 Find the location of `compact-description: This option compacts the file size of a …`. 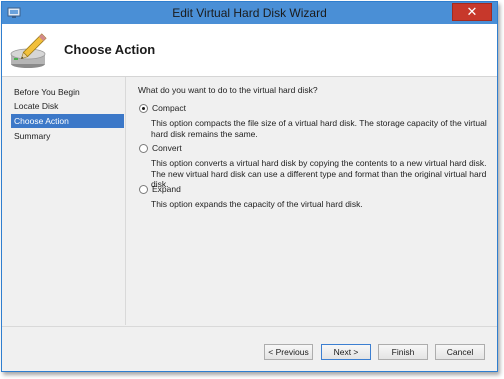

compact-description: This option compacts the file size of a … is located at coordinates (319, 128).